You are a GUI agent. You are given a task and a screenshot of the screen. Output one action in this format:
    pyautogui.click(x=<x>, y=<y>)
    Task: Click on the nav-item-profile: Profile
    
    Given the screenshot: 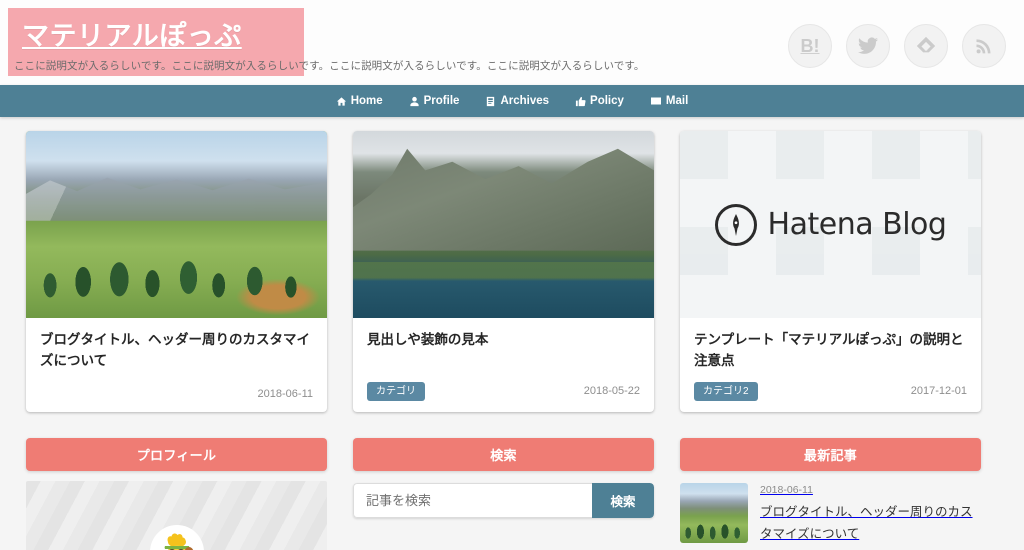 What is the action you would take?
    pyautogui.click(x=434, y=101)
    